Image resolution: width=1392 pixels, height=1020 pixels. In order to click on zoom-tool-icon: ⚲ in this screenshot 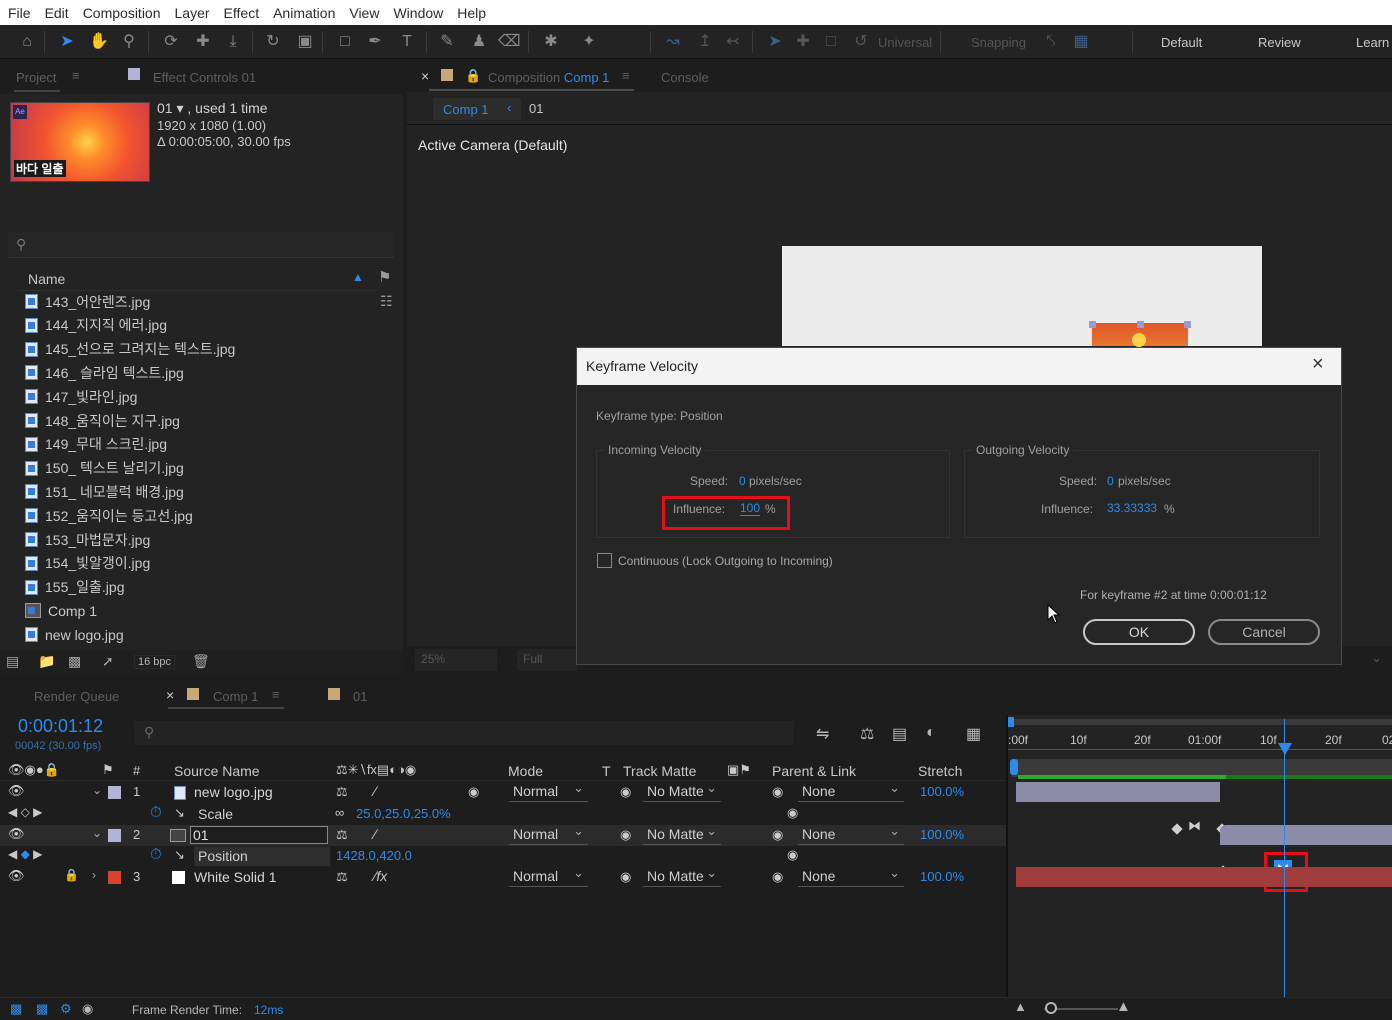, I will do `click(129, 42)`.